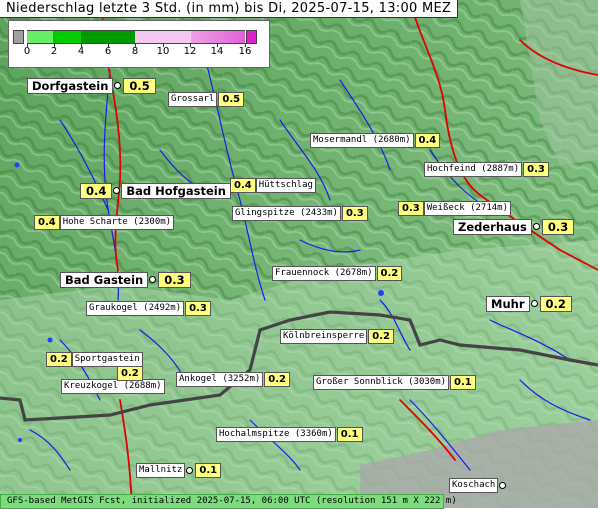 This screenshot has height=509, width=598. I want to click on legend-tick-label: 14, so click(217, 51).